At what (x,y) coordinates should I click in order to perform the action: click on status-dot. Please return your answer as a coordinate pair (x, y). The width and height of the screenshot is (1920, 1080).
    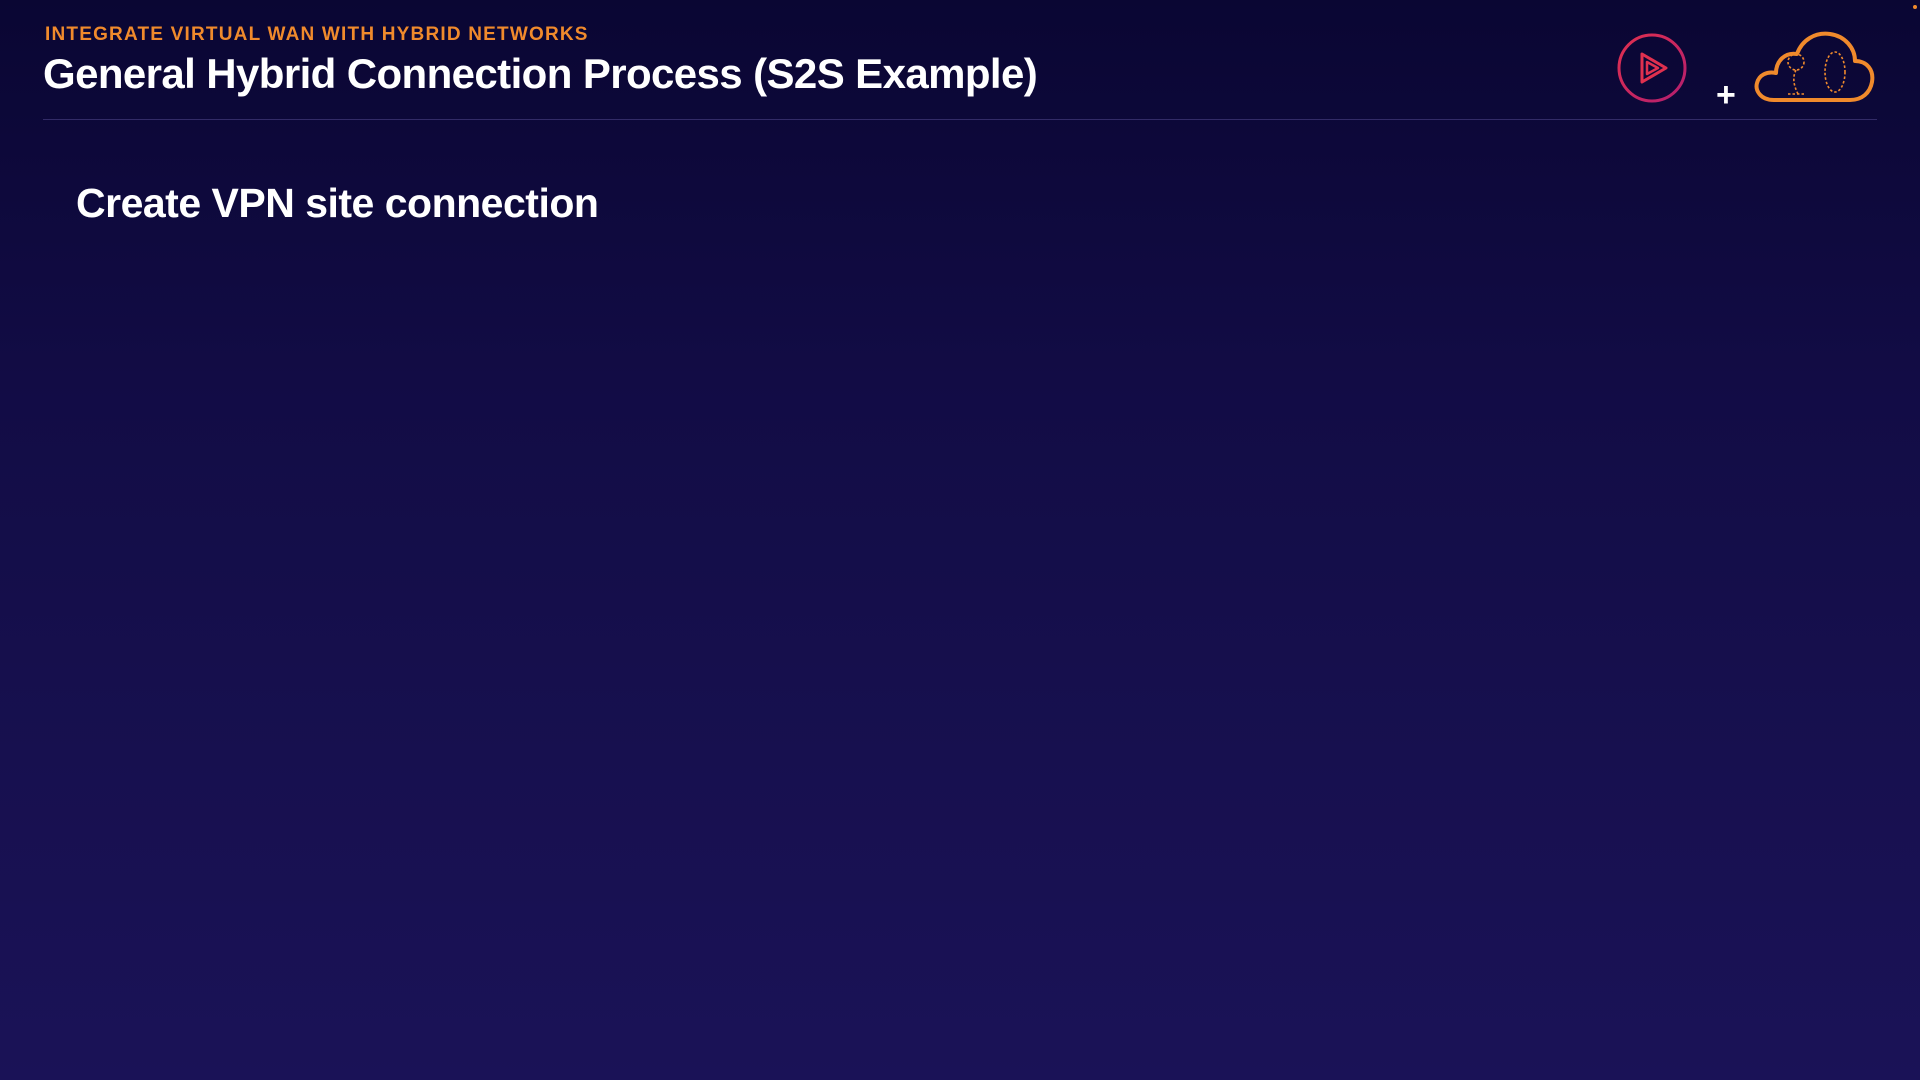
    Looking at the image, I should click on (1915, 7).